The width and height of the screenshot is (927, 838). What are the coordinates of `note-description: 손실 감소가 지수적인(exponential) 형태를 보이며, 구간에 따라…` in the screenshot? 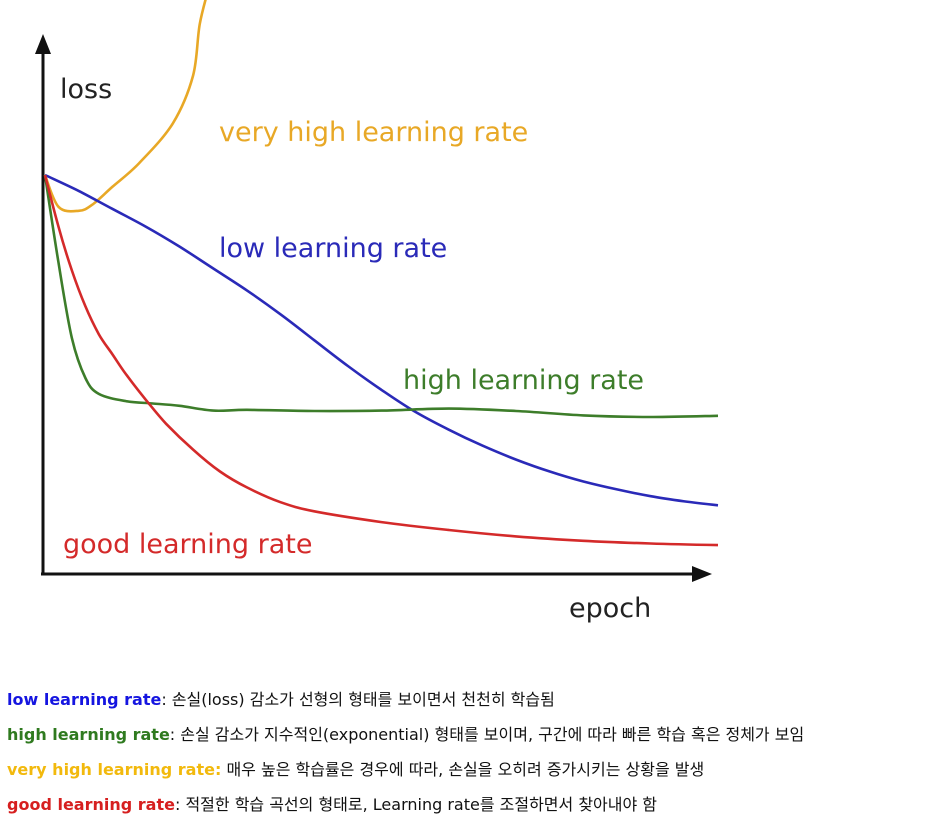 It's located at (490, 734).